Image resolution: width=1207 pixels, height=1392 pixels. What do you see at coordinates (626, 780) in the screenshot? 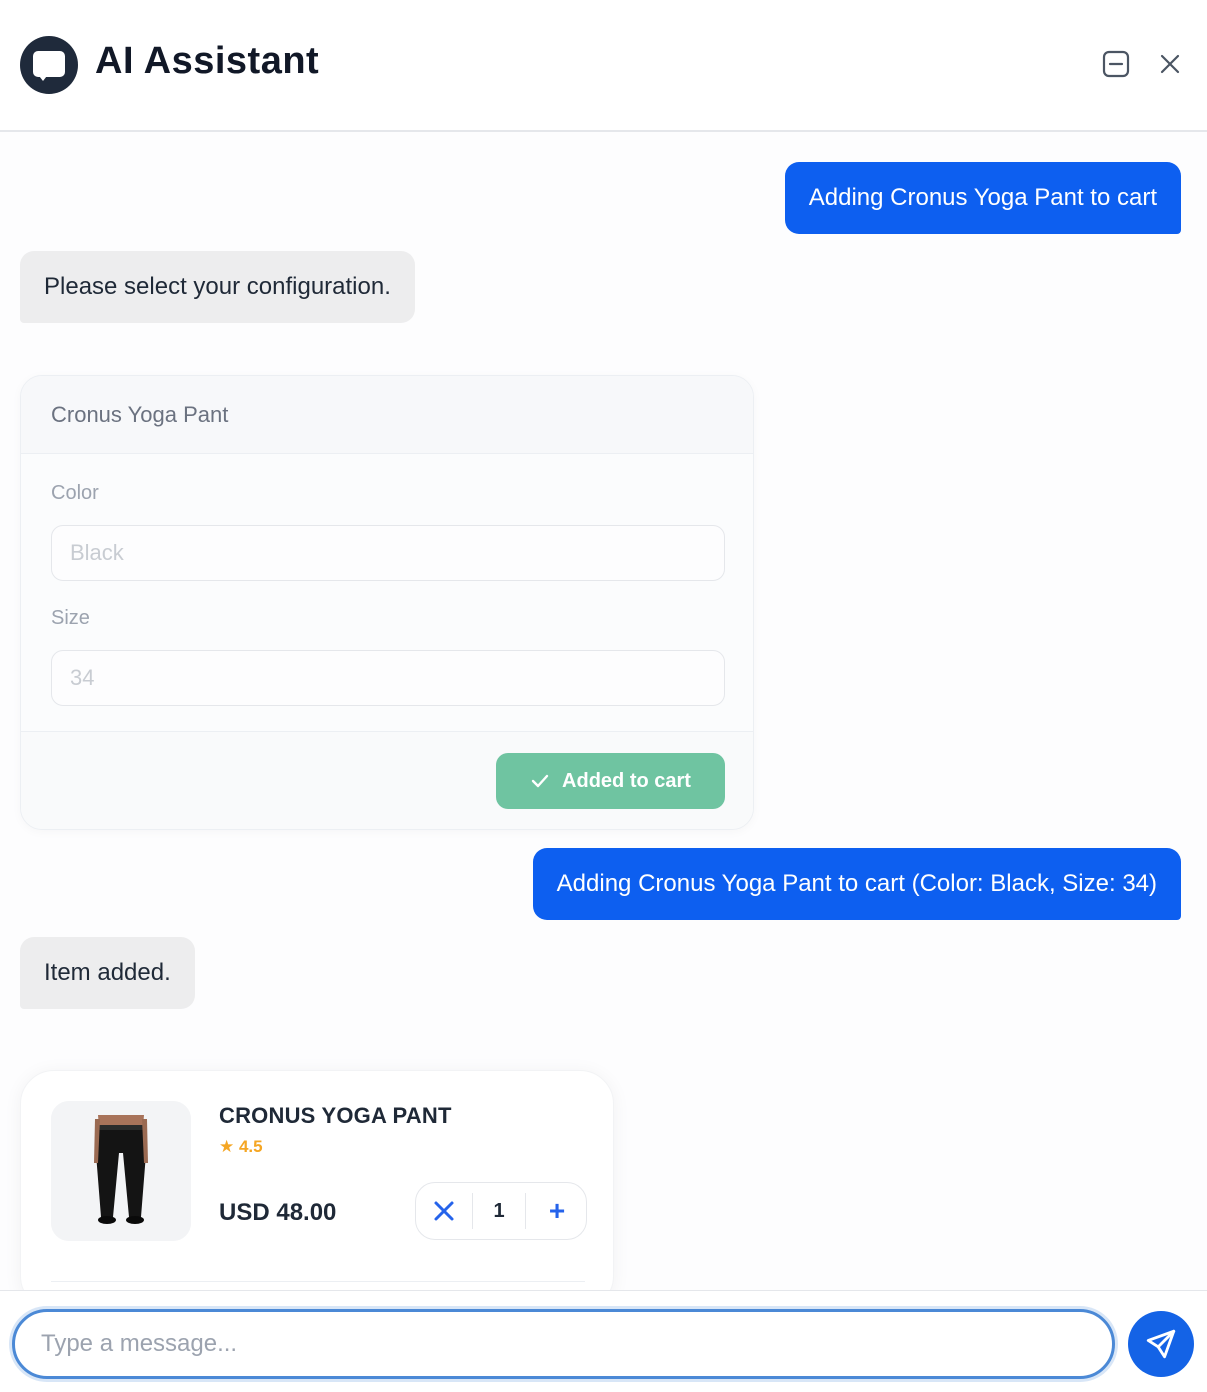
I see `added-to-cart-label: Added to cart` at bounding box center [626, 780].